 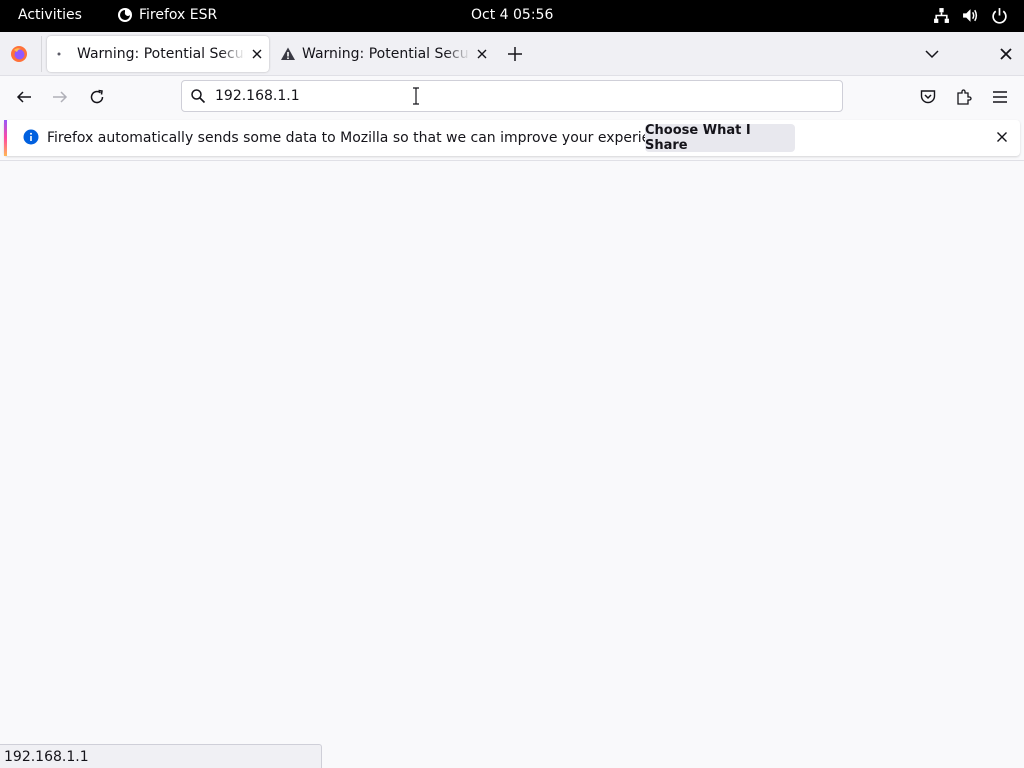 What do you see at coordinates (941, 15) in the screenshot?
I see `network-icon` at bounding box center [941, 15].